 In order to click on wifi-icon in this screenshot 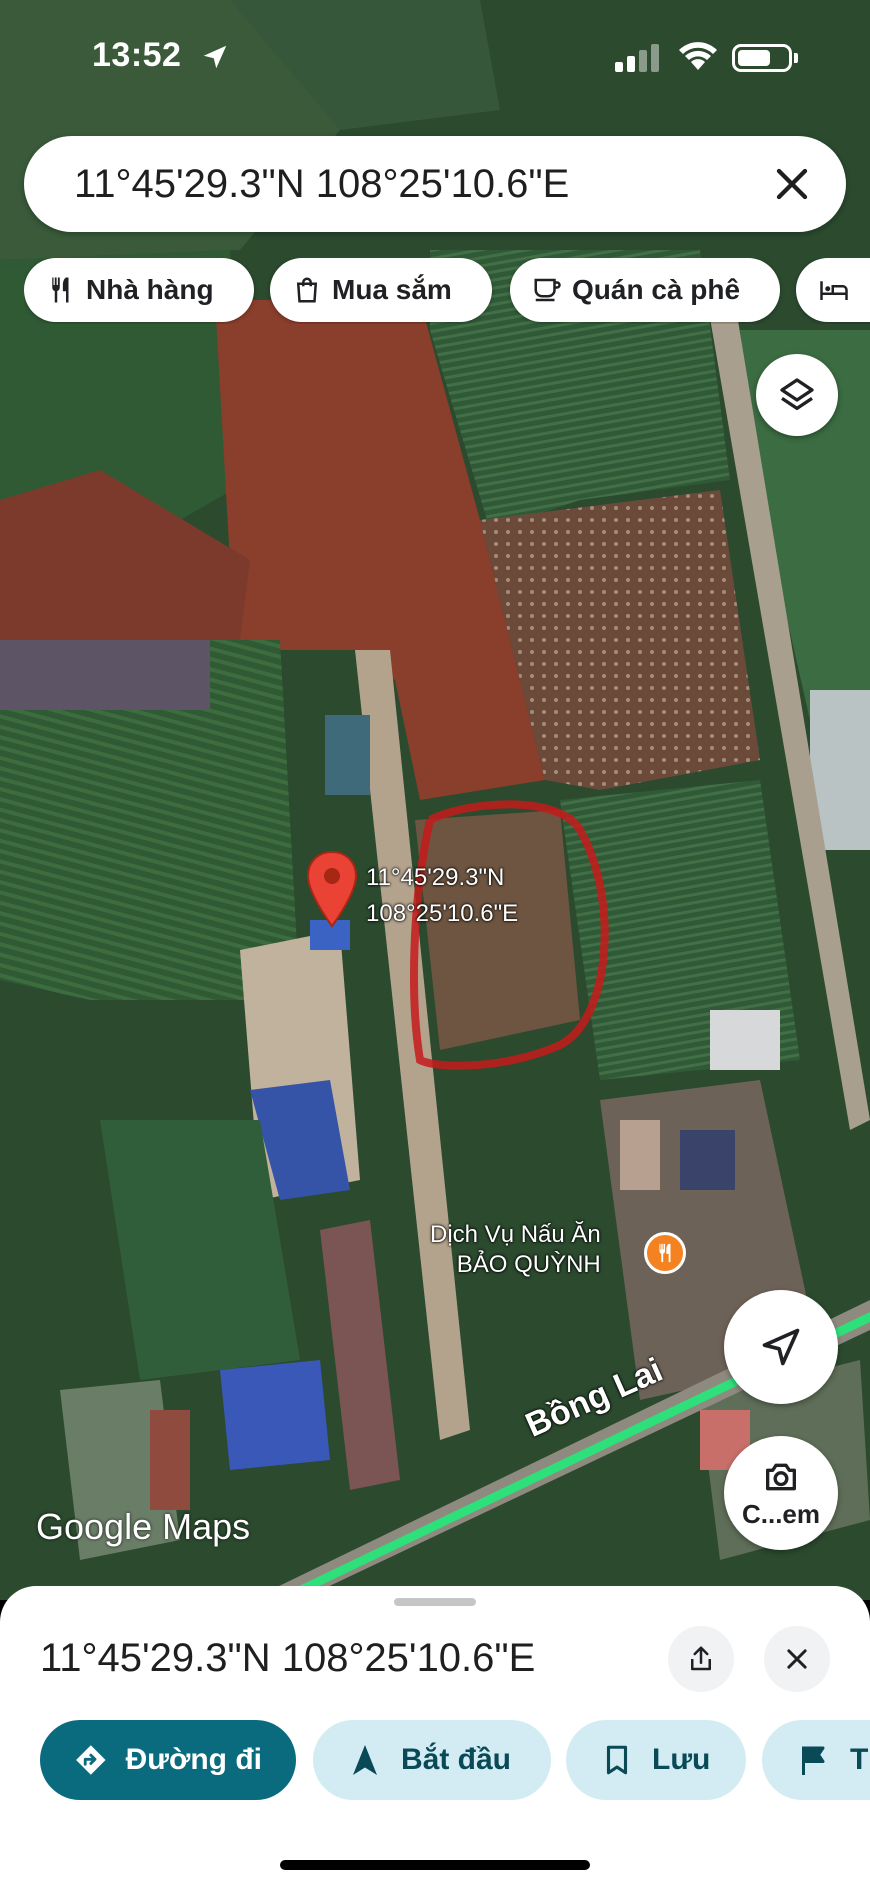, I will do `click(698, 56)`.